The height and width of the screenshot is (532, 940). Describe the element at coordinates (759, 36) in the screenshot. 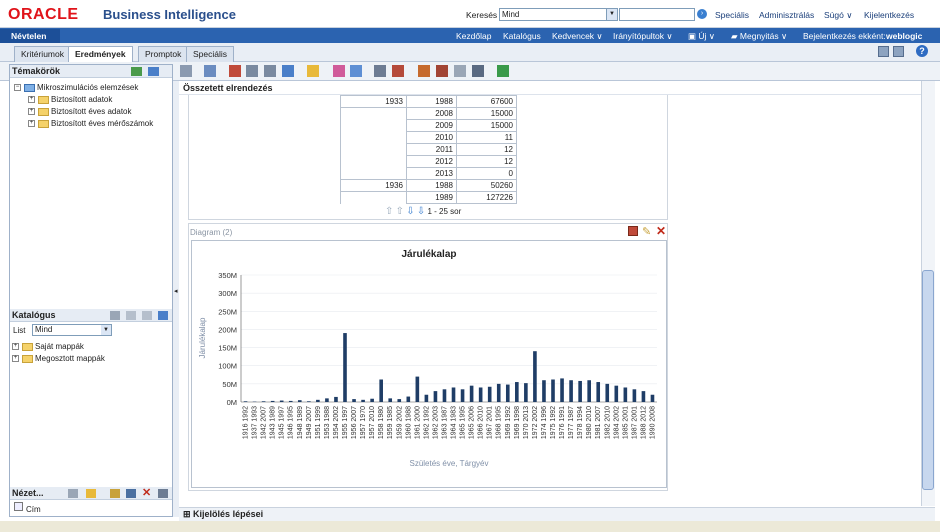

I see `open-menu: ▰ Megnyitás ∨` at that location.